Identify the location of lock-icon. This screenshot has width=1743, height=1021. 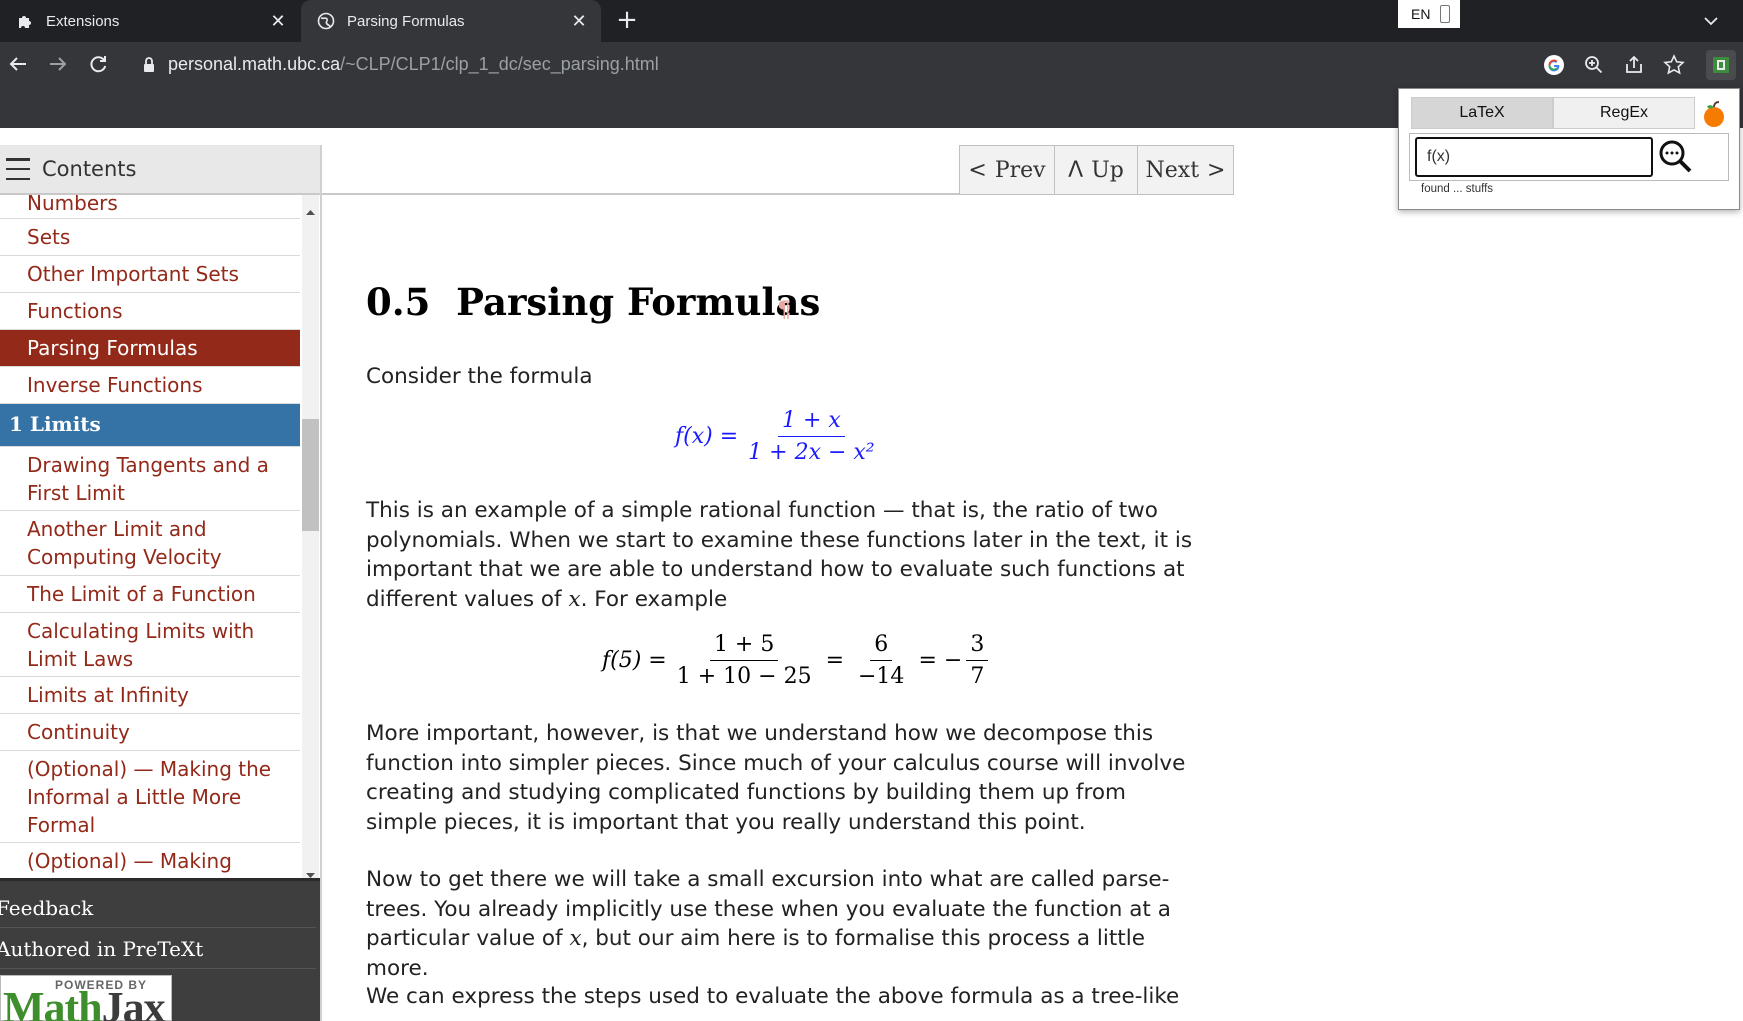
(149, 65).